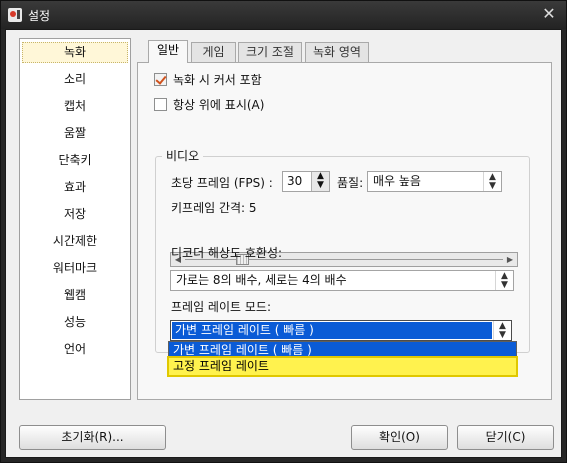  Describe the element at coordinates (320, 185) in the screenshot. I see `chevron-down-icon: ▼` at that location.